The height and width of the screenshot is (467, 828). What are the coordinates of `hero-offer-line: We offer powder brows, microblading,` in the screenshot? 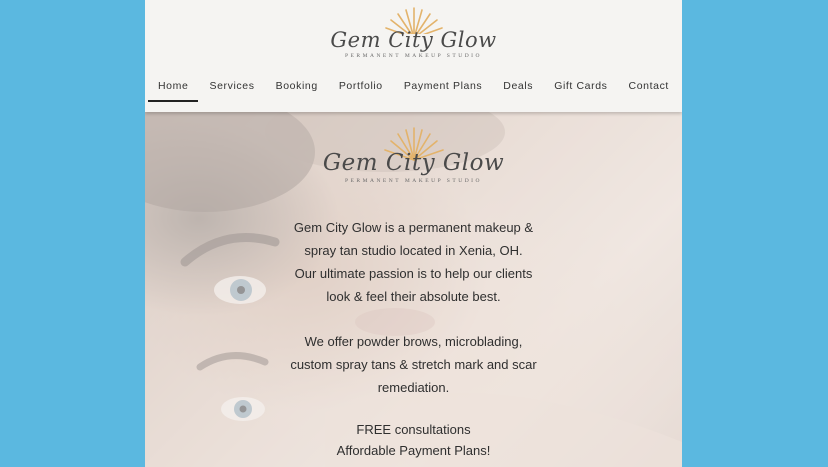 It's located at (413, 341).